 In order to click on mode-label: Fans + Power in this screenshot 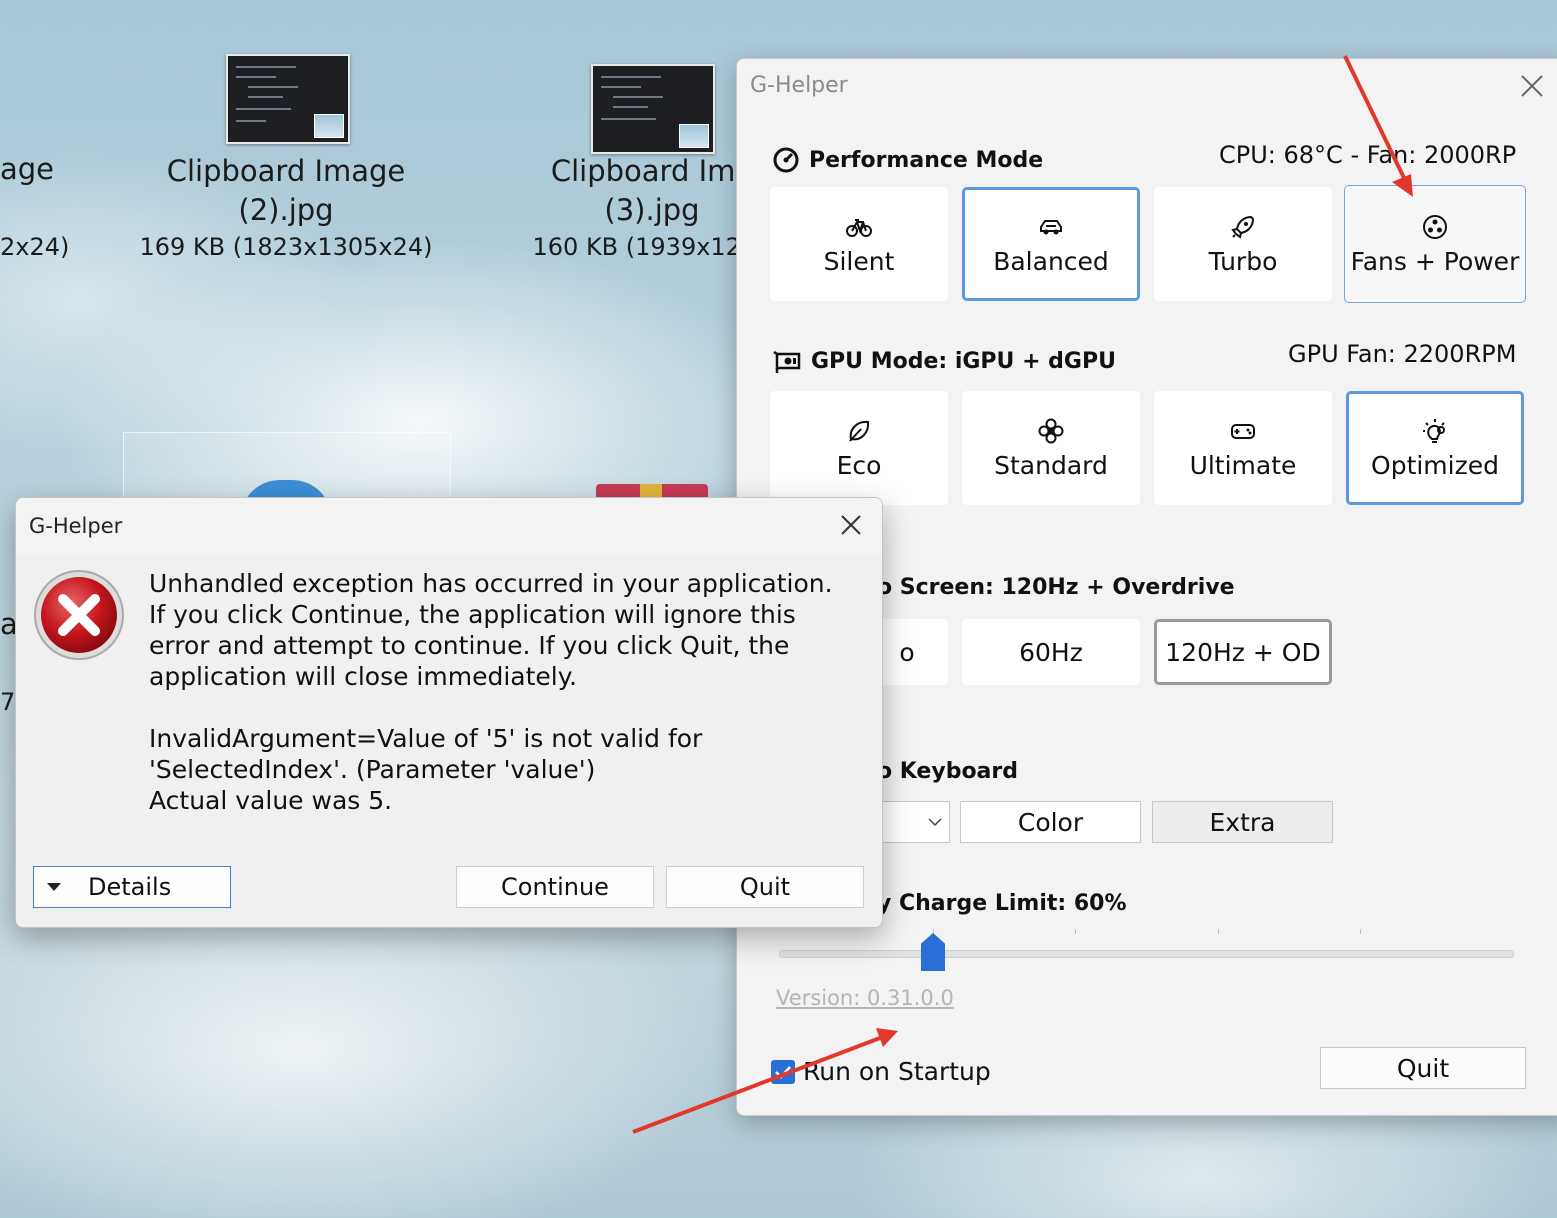, I will do `click(1435, 261)`.